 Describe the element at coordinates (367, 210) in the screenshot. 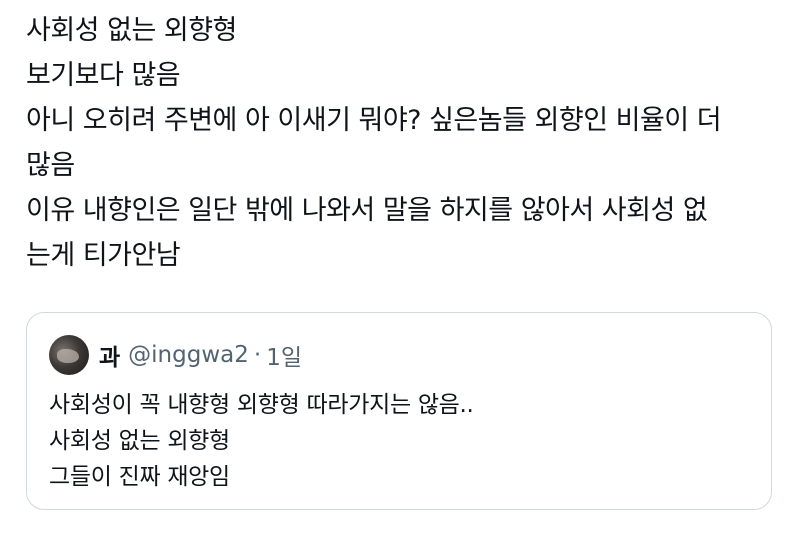

I see `tweet-line: 이유 내향인은 일단 밖에 나와서 말을 하지를 않아서 사회성 없` at that location.